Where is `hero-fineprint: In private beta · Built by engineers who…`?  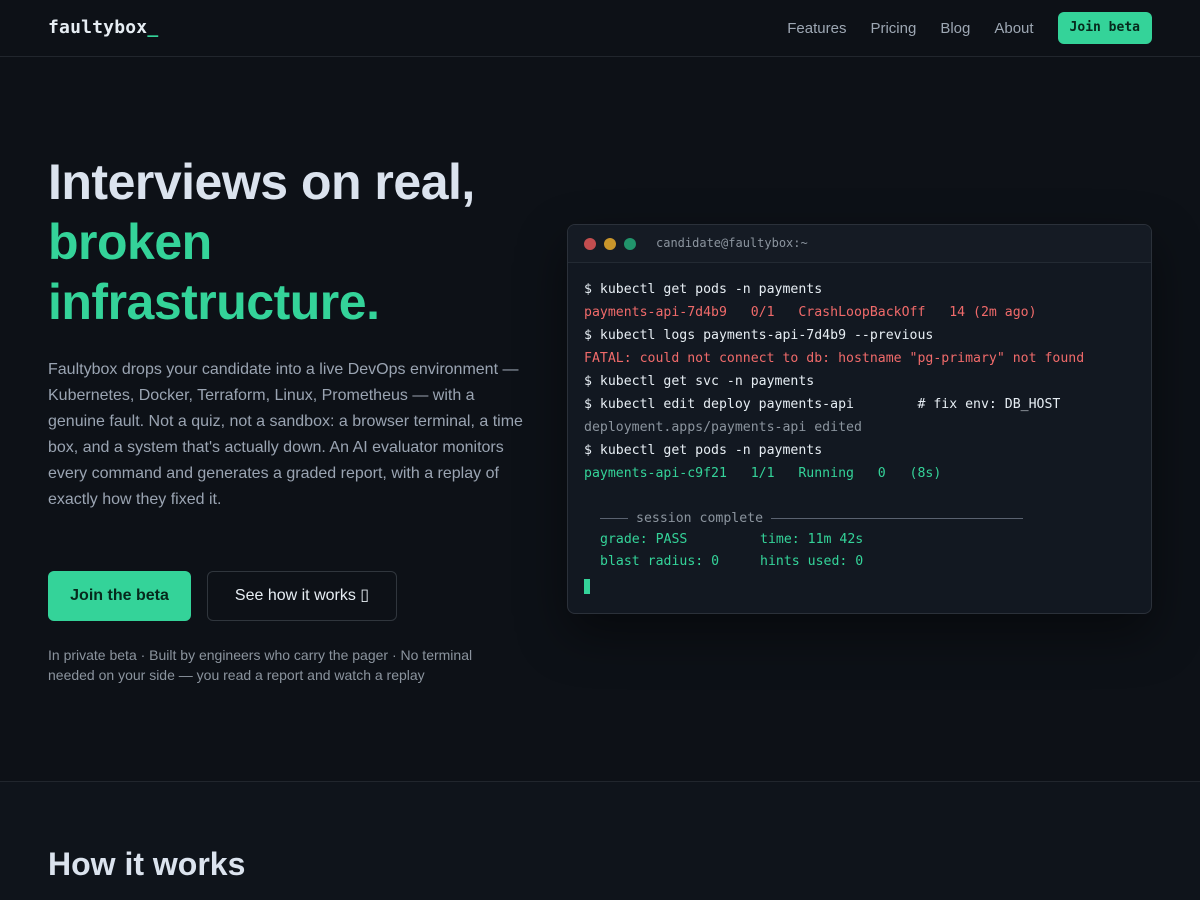
hero-fineprint: In private beta · Built by engineers who… is located at coordinates (260, 665).